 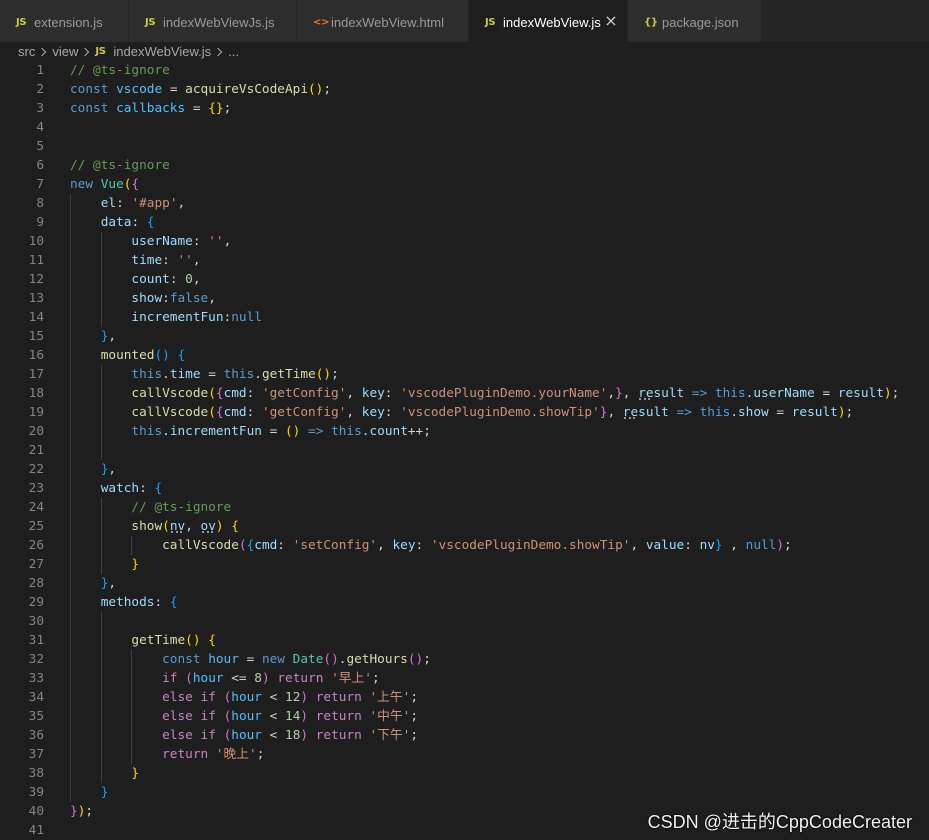 What do you see at coordinates (22, 70) in the screenshot?
I see `line-number: 1` at bounding box center [22, 70].